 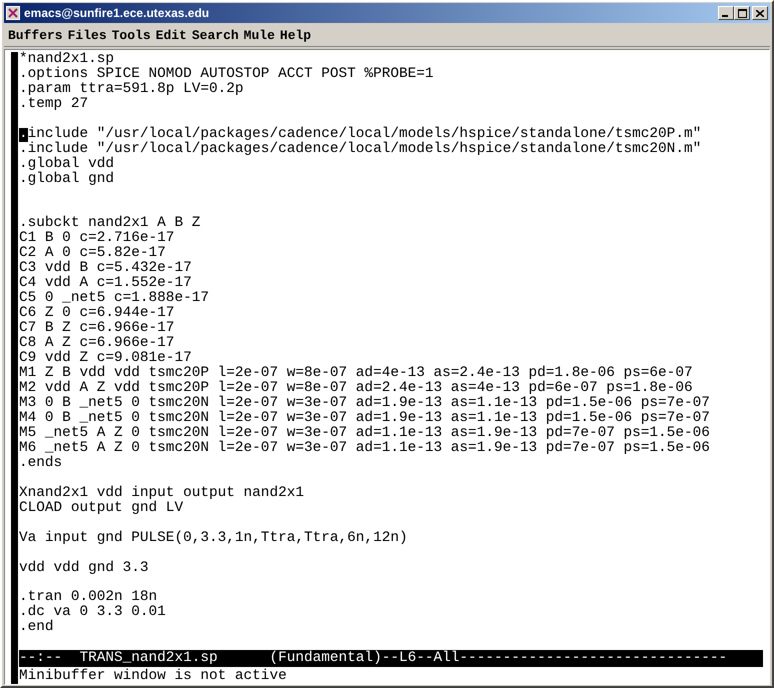 I want to click on code-line: C9 vdd Z c=9.081e-17, so click(x=105, y=358).